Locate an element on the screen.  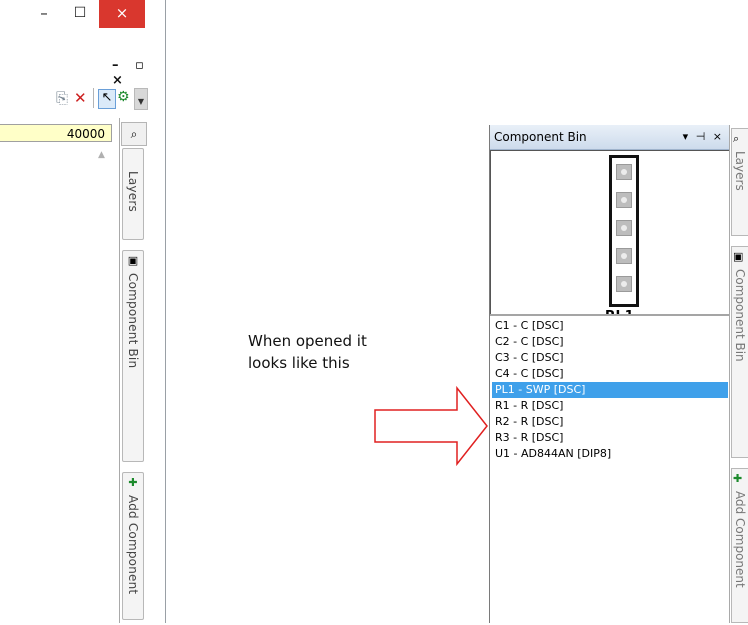
list-item: C4 - C [DSC] is located at coordinates (610, 374).